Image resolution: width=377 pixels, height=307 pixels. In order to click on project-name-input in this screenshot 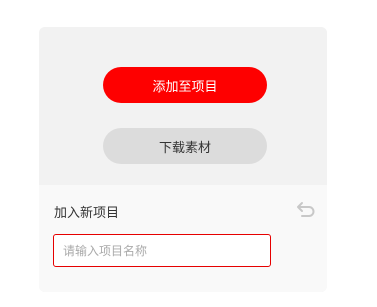, I will do `click(162, 250)`.